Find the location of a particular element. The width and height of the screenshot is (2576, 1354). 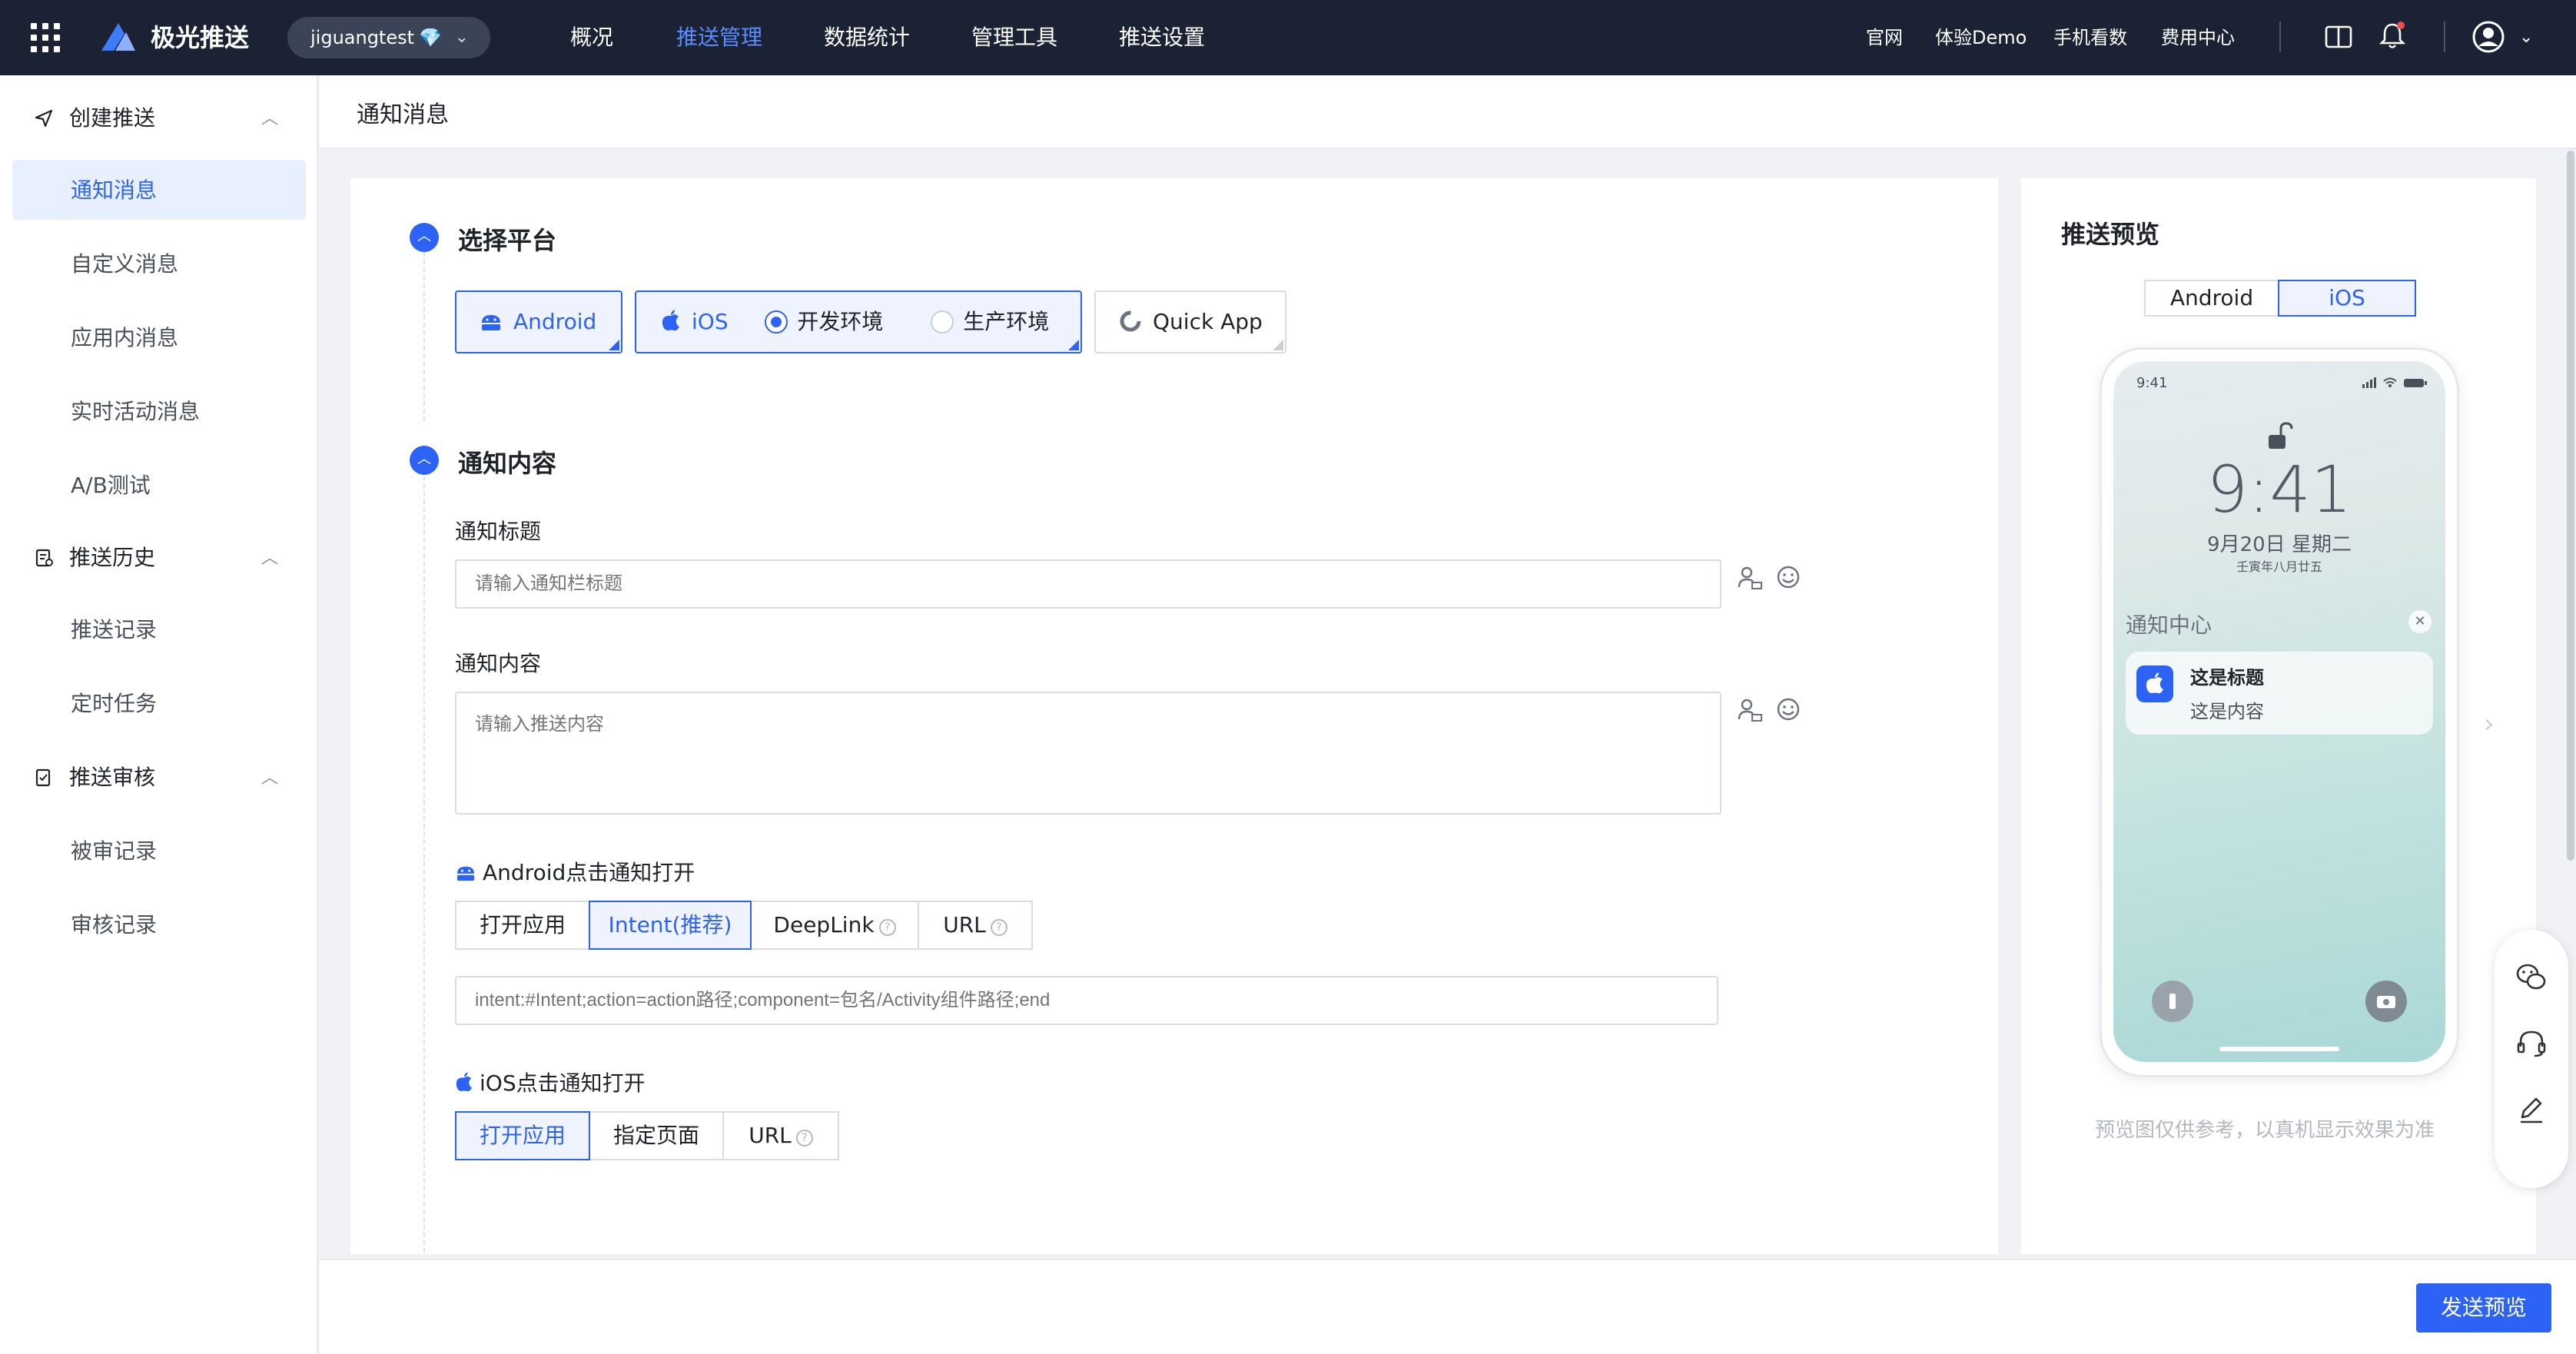

brand-name: 极光推送 is located at coordinates (200, 37).